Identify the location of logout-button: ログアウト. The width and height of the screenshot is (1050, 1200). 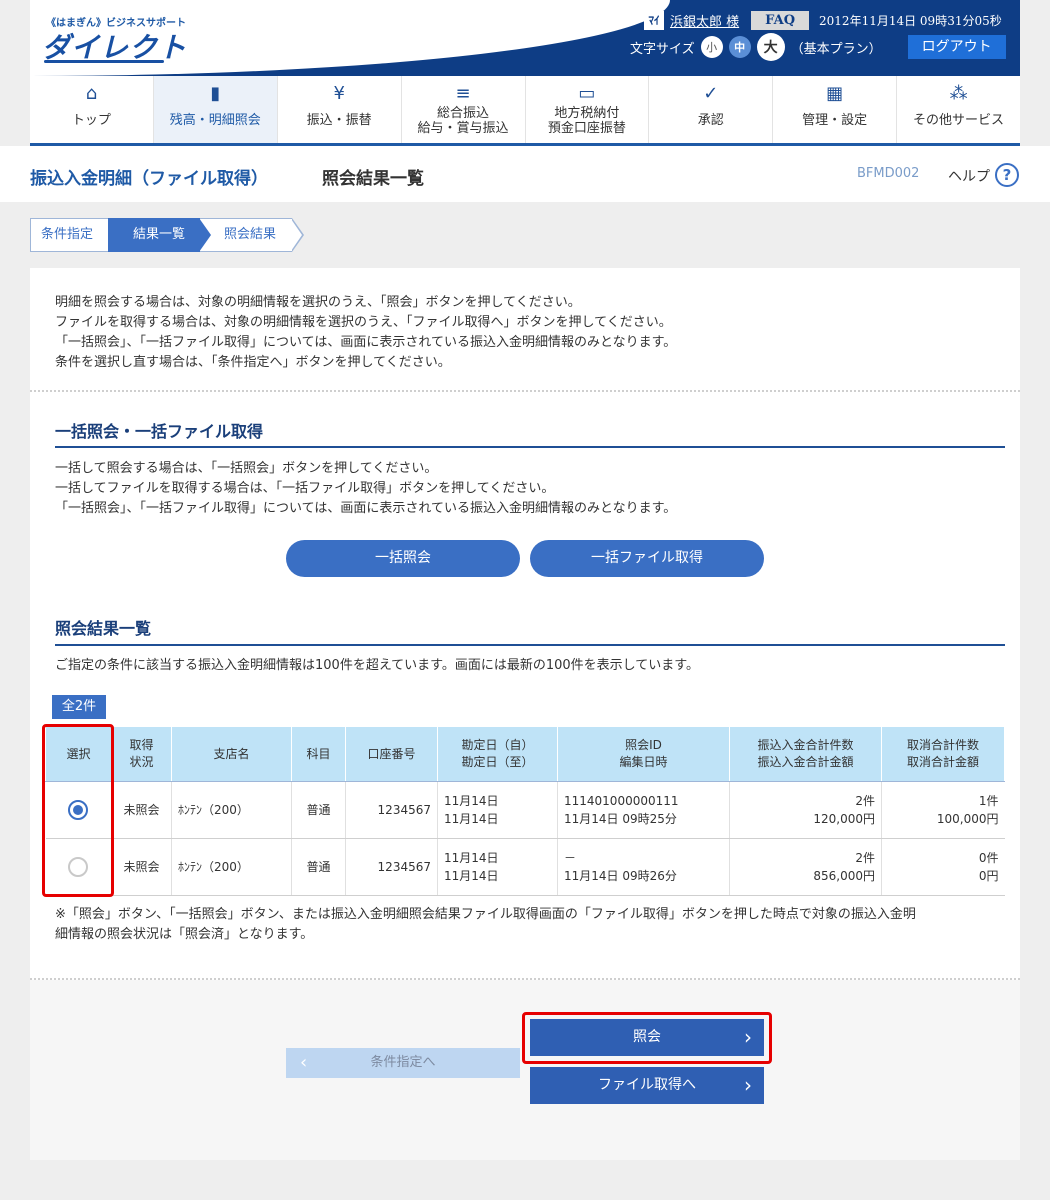
(956, 47).